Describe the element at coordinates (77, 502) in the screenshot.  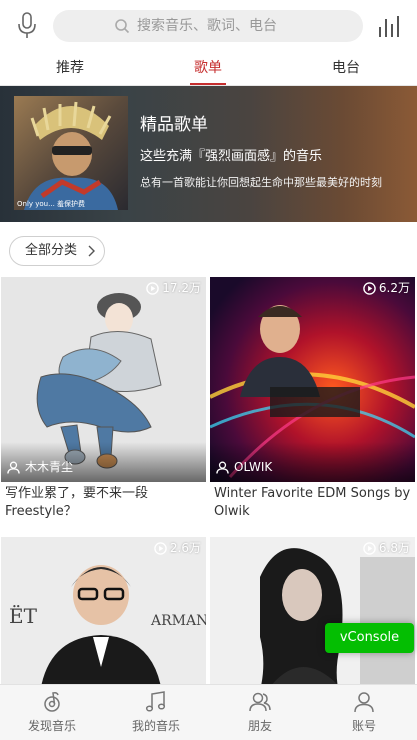
I see `playlist-title: 写作业累了，要不来一段Freestyle？` at that location.